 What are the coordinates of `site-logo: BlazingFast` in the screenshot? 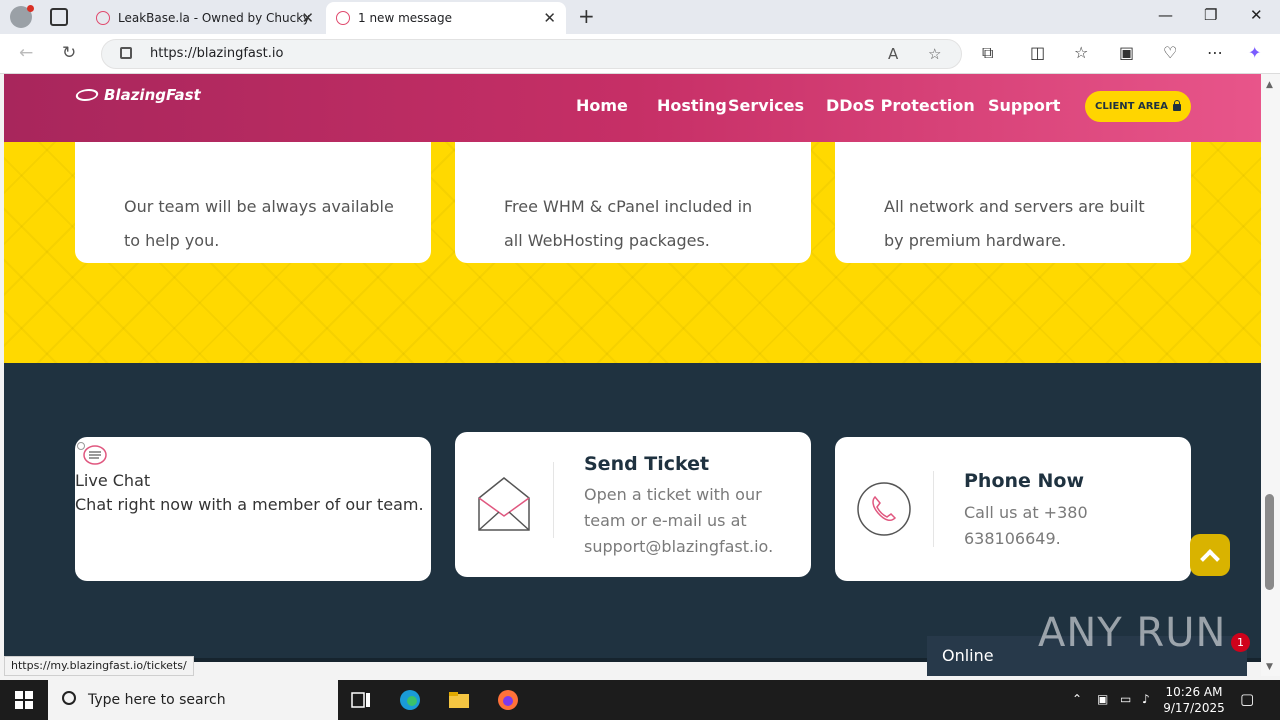 It's located at (137, 95).